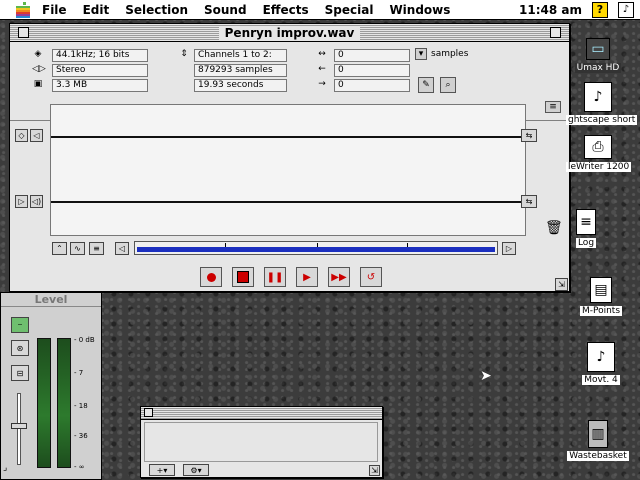  What do you see at coordinates (23, 10) in the screenshot?
I see `apple-menu-icon` at bounding box center [23, 10].